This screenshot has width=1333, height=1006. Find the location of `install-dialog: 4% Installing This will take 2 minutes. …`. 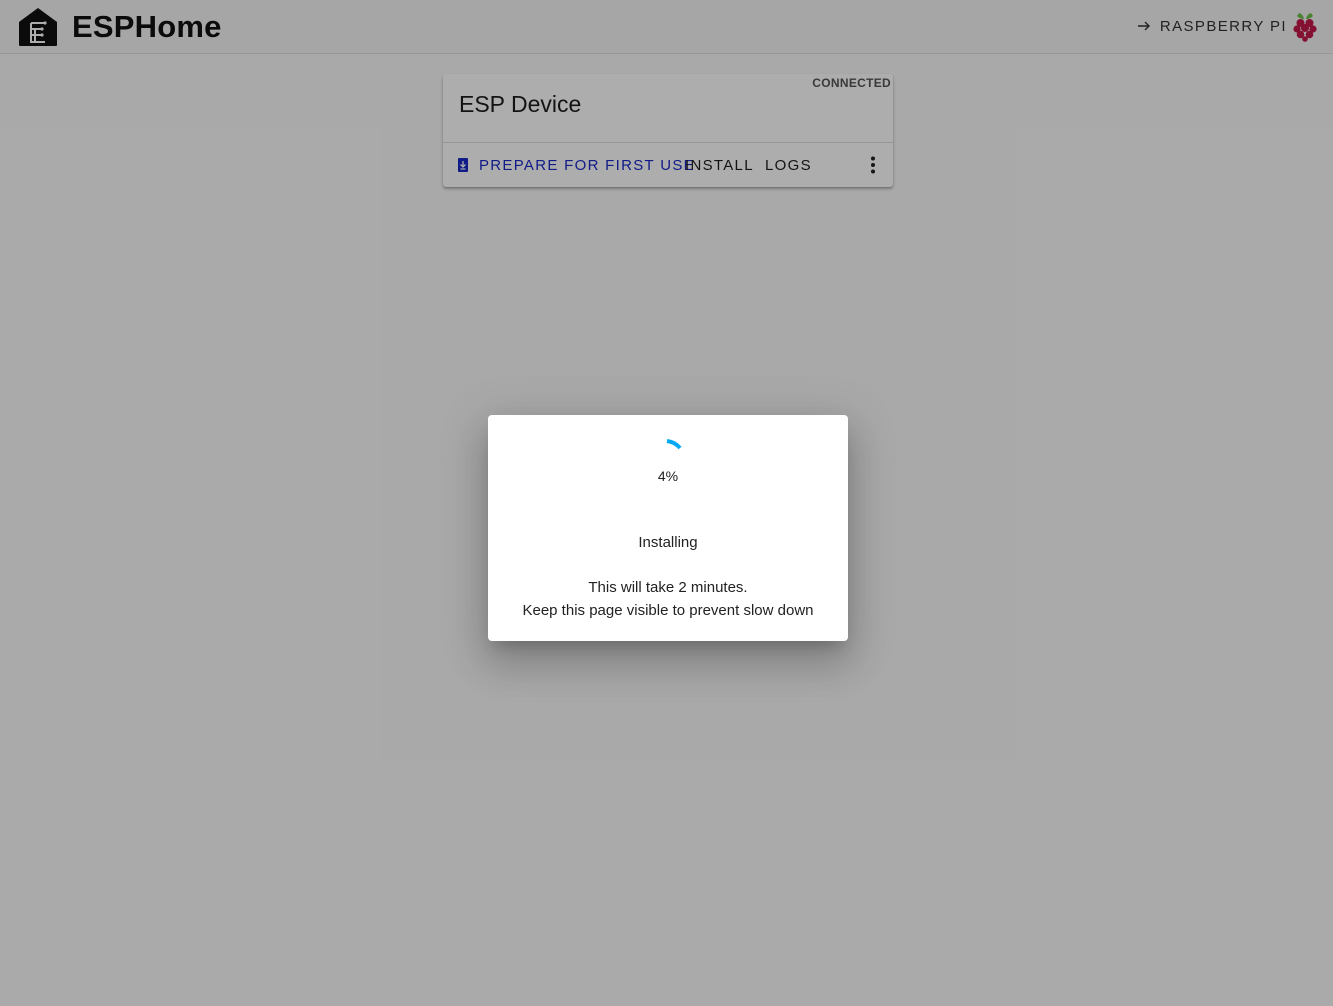

install-dialog: 4% Installing This will take 2 minutes. … is located at coordinates (668, 528).